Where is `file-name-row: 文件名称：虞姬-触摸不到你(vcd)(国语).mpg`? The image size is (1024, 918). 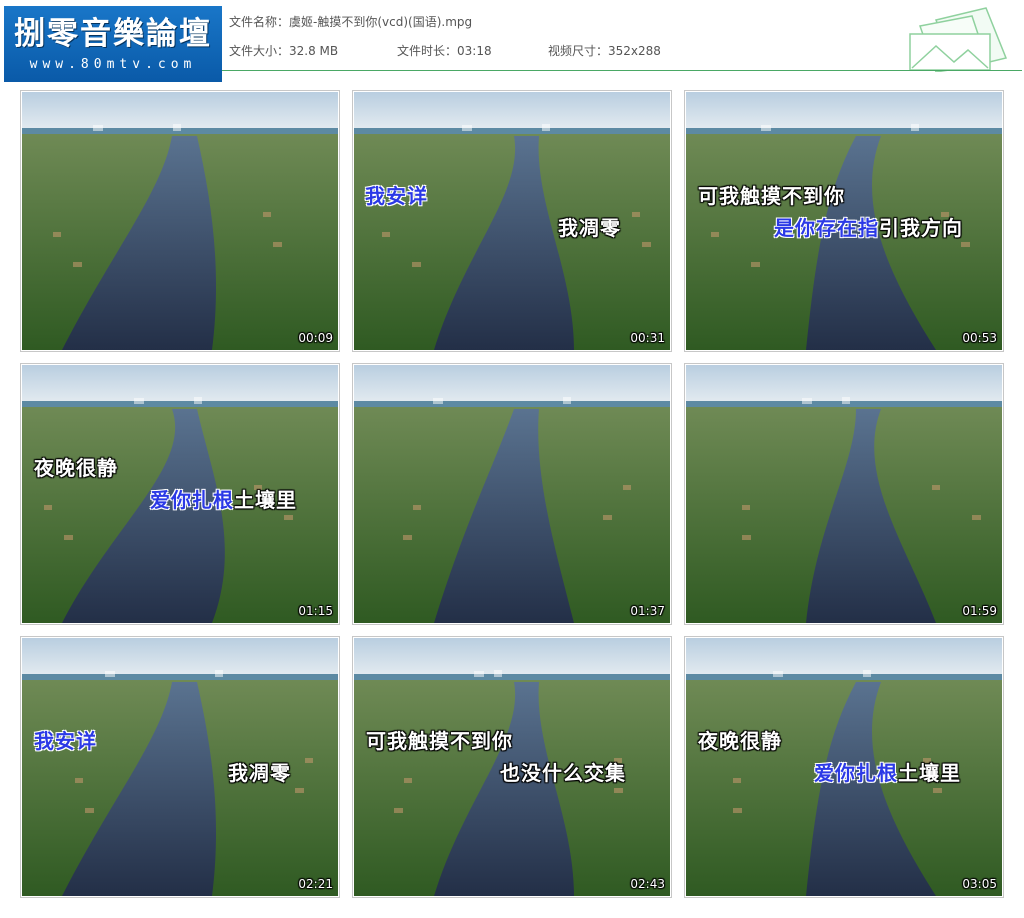
file-name-row: 文件名称：虞姬-触摸不到你(vcd)(国语).mpg is located at coordinates (350, 21).